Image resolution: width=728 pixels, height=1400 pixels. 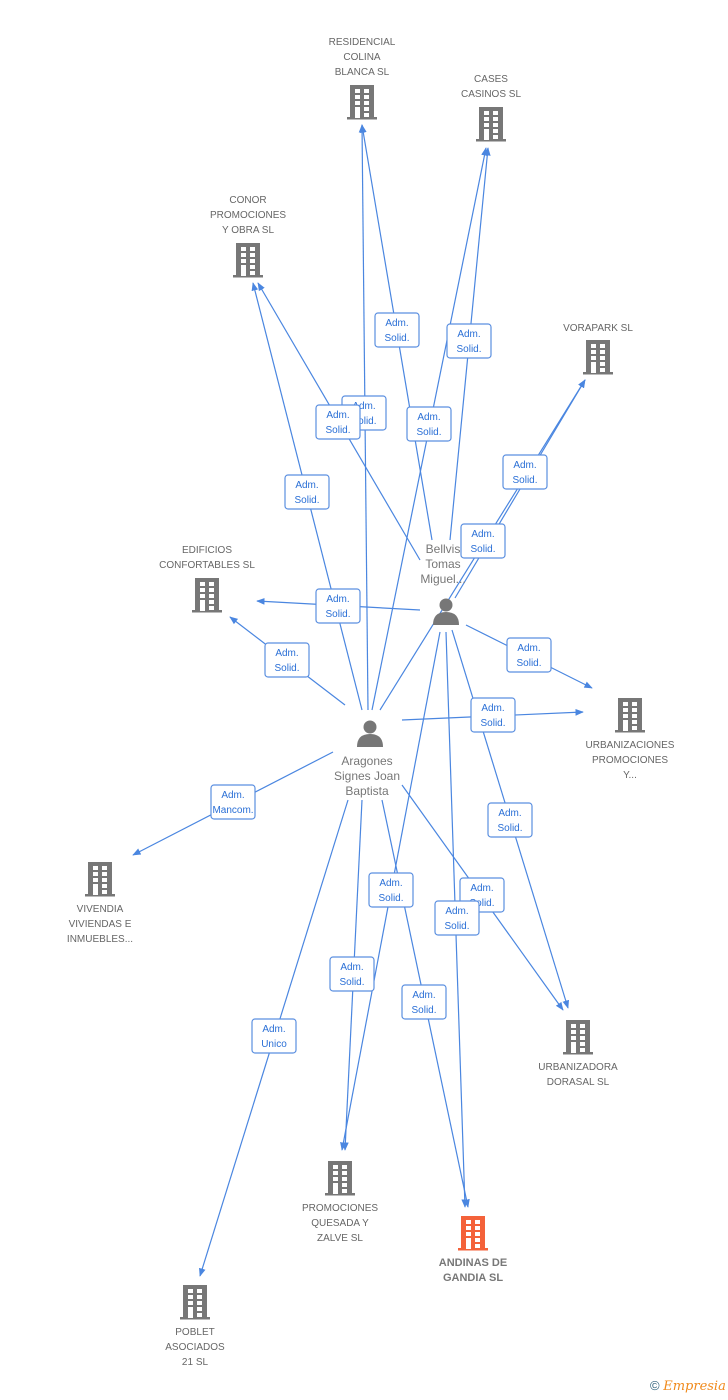 I want to click on company-label: 21 SL, so click(x=195, y=1362).